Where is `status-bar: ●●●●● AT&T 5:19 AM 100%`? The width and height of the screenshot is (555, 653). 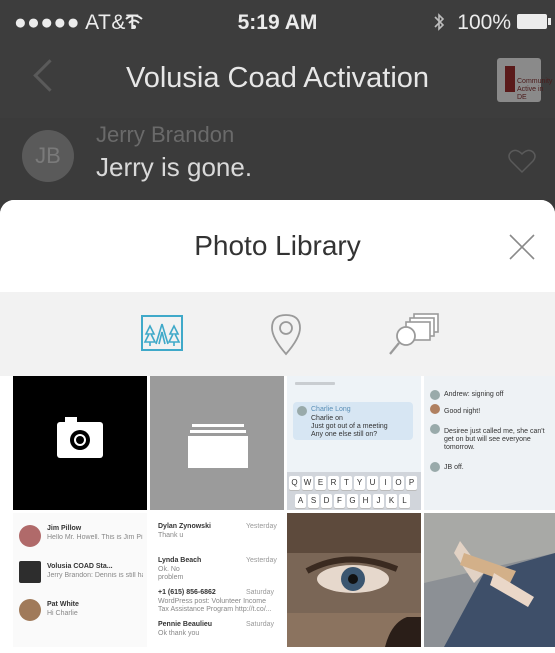 status-bar: ●●●●● AT&T 5:19 AM 100% is located at coordinates (277, 23).